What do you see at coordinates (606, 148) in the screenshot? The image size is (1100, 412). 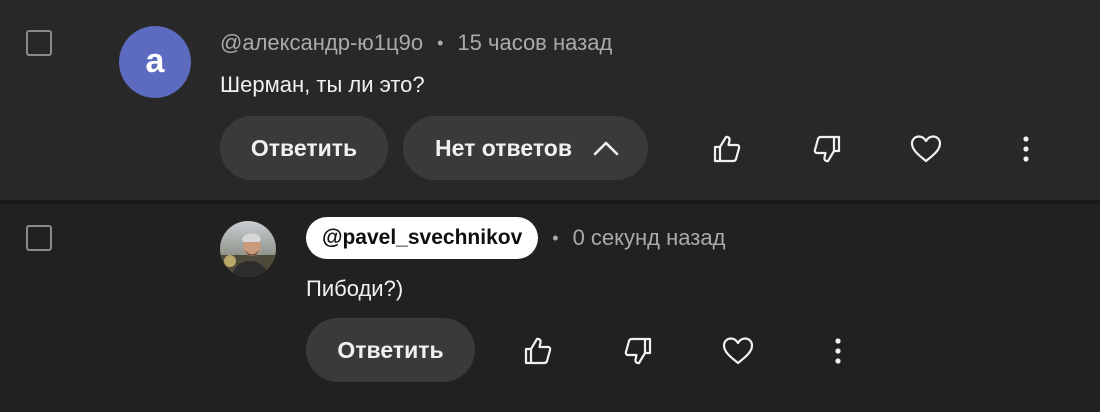 I see `chevron-up-icon` at bounding box center [606, 148].